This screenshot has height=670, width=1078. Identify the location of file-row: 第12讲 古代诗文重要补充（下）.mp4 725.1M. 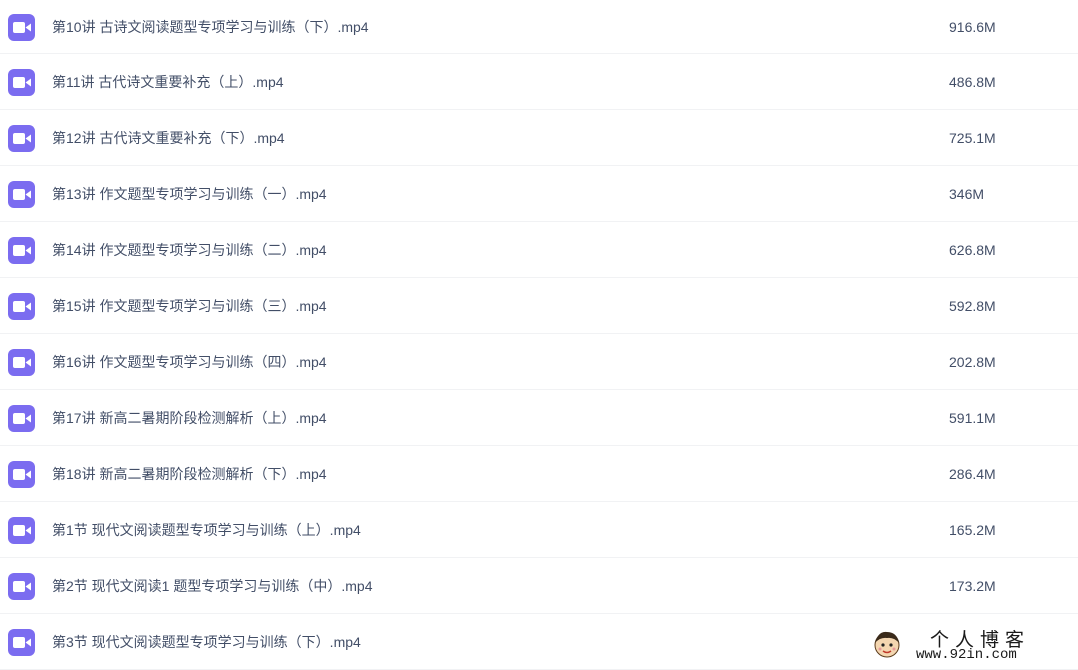
(539, 138).